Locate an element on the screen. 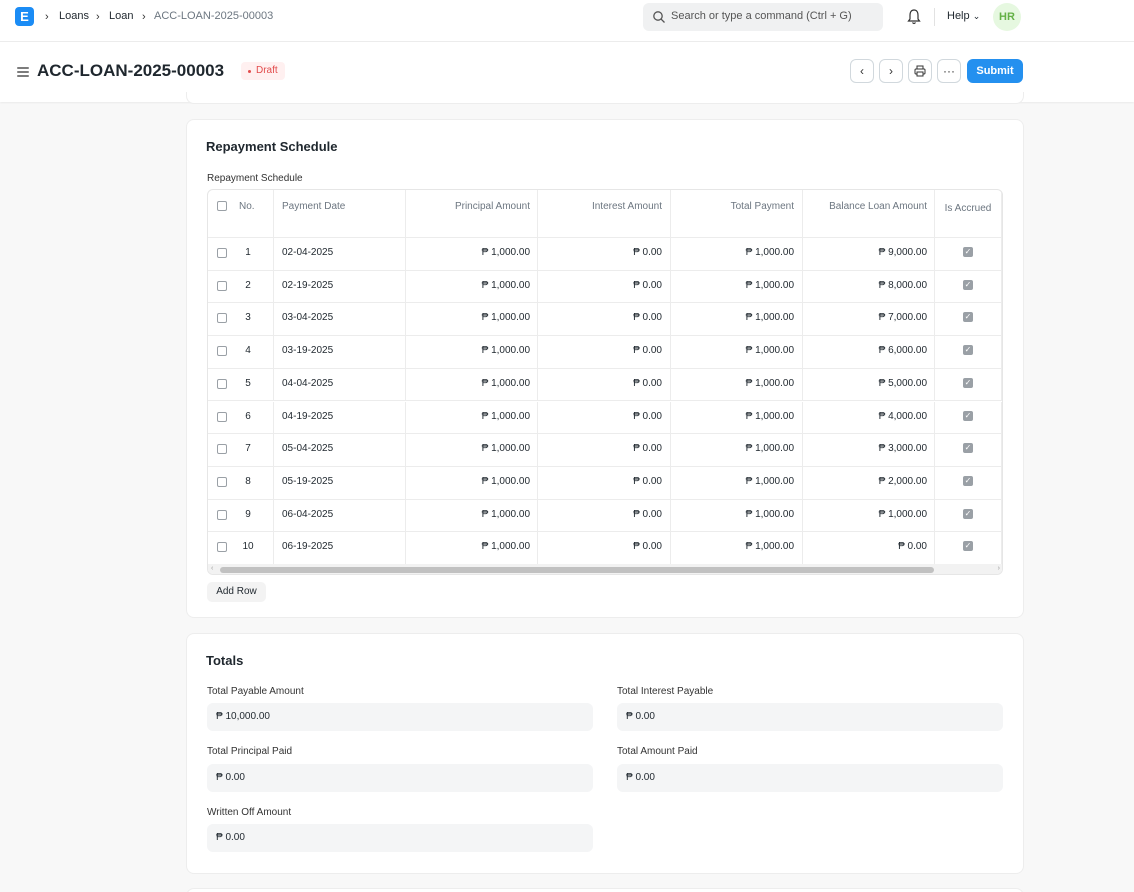 The image size is (1134, 892). payment-date-cell: 02-19-2025 is located at coordinates (340, 286).